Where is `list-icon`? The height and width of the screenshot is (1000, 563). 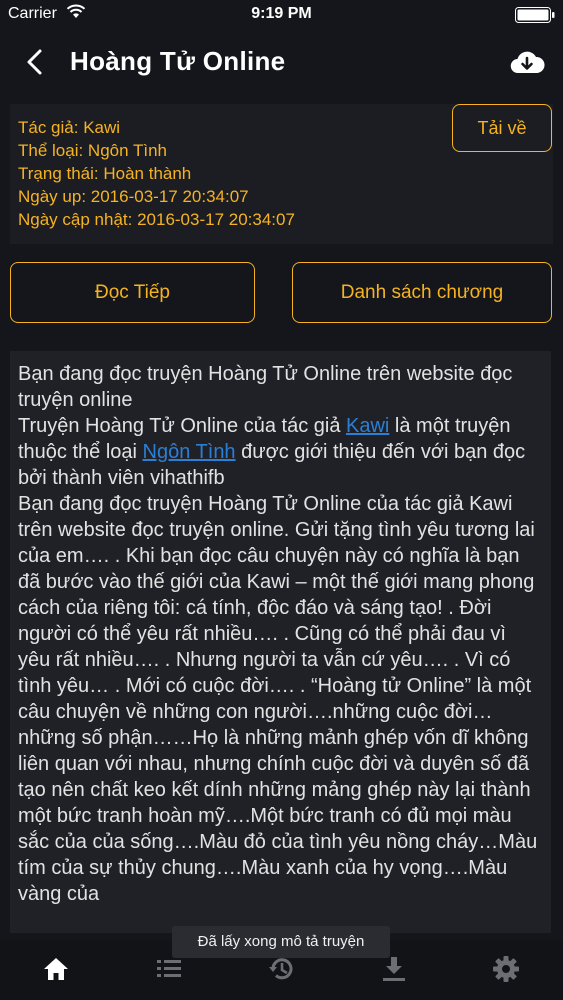 list-icon is located at coordinates (169, 969).